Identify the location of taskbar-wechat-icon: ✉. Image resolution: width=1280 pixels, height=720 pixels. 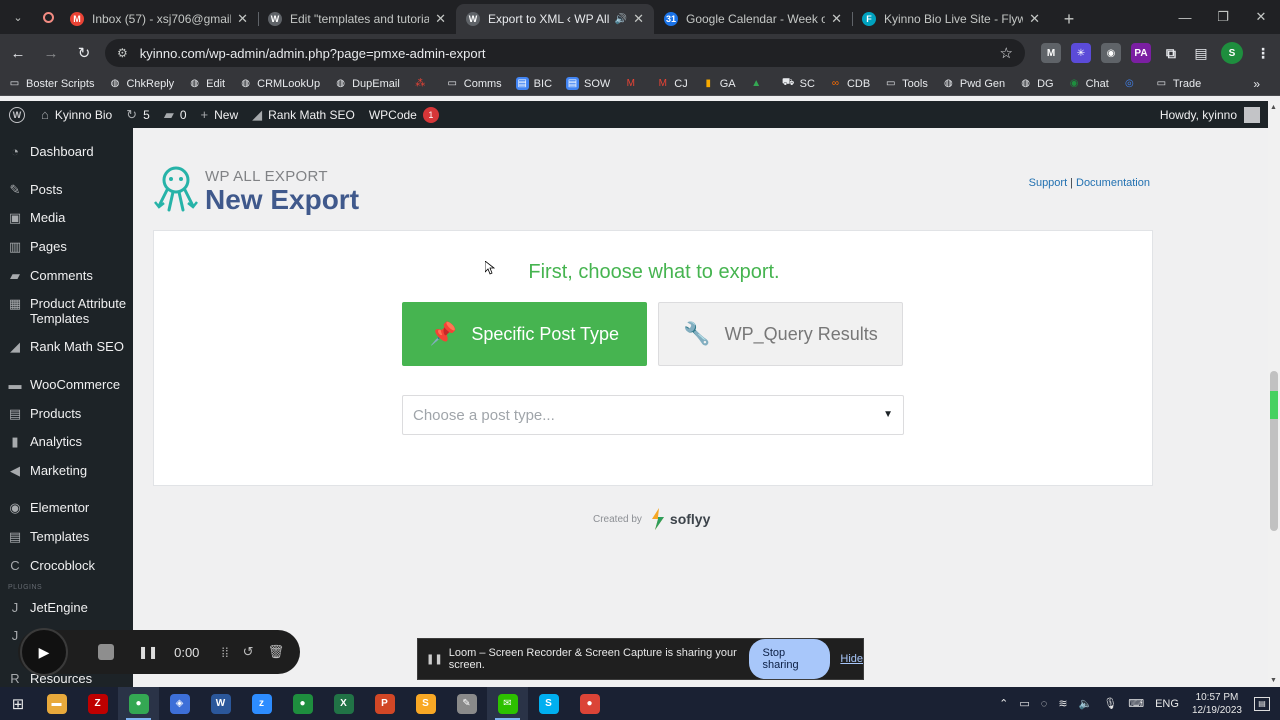
(507, 703).